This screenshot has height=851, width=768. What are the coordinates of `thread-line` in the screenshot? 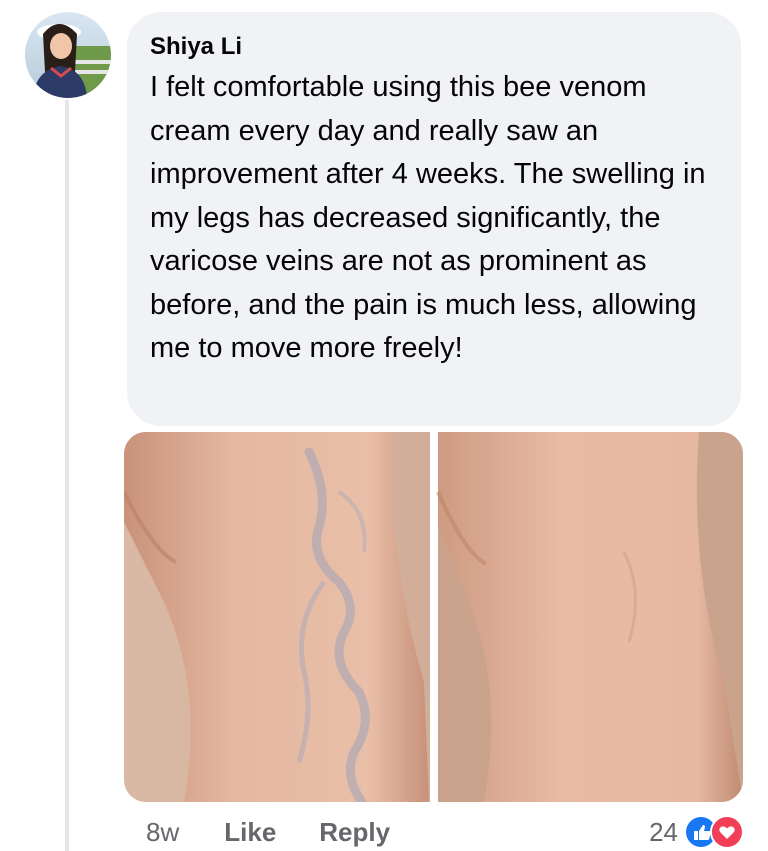 It's located at (67, 475).